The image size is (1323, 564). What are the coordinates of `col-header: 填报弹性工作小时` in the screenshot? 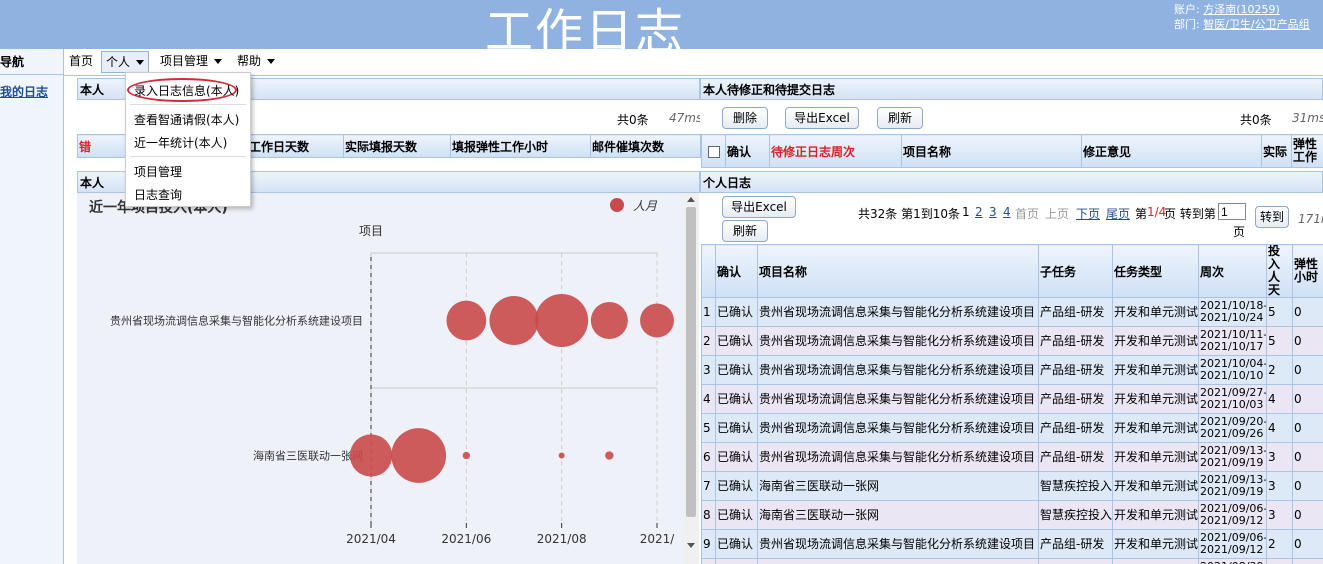 It's located at (520, 146).